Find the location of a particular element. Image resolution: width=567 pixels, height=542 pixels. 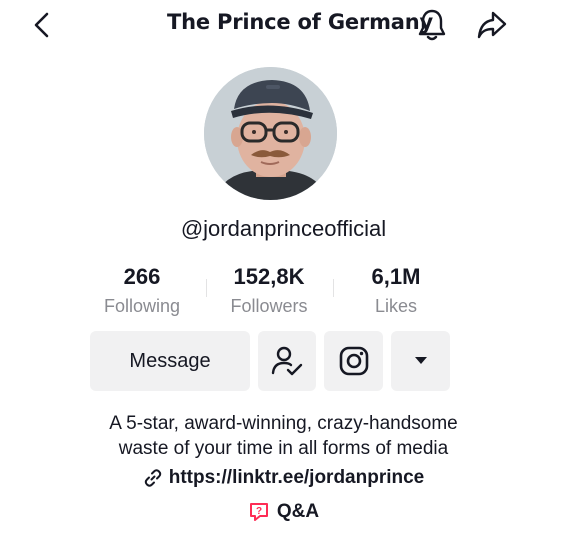

profile-photo is located at coordinates (270, 133).